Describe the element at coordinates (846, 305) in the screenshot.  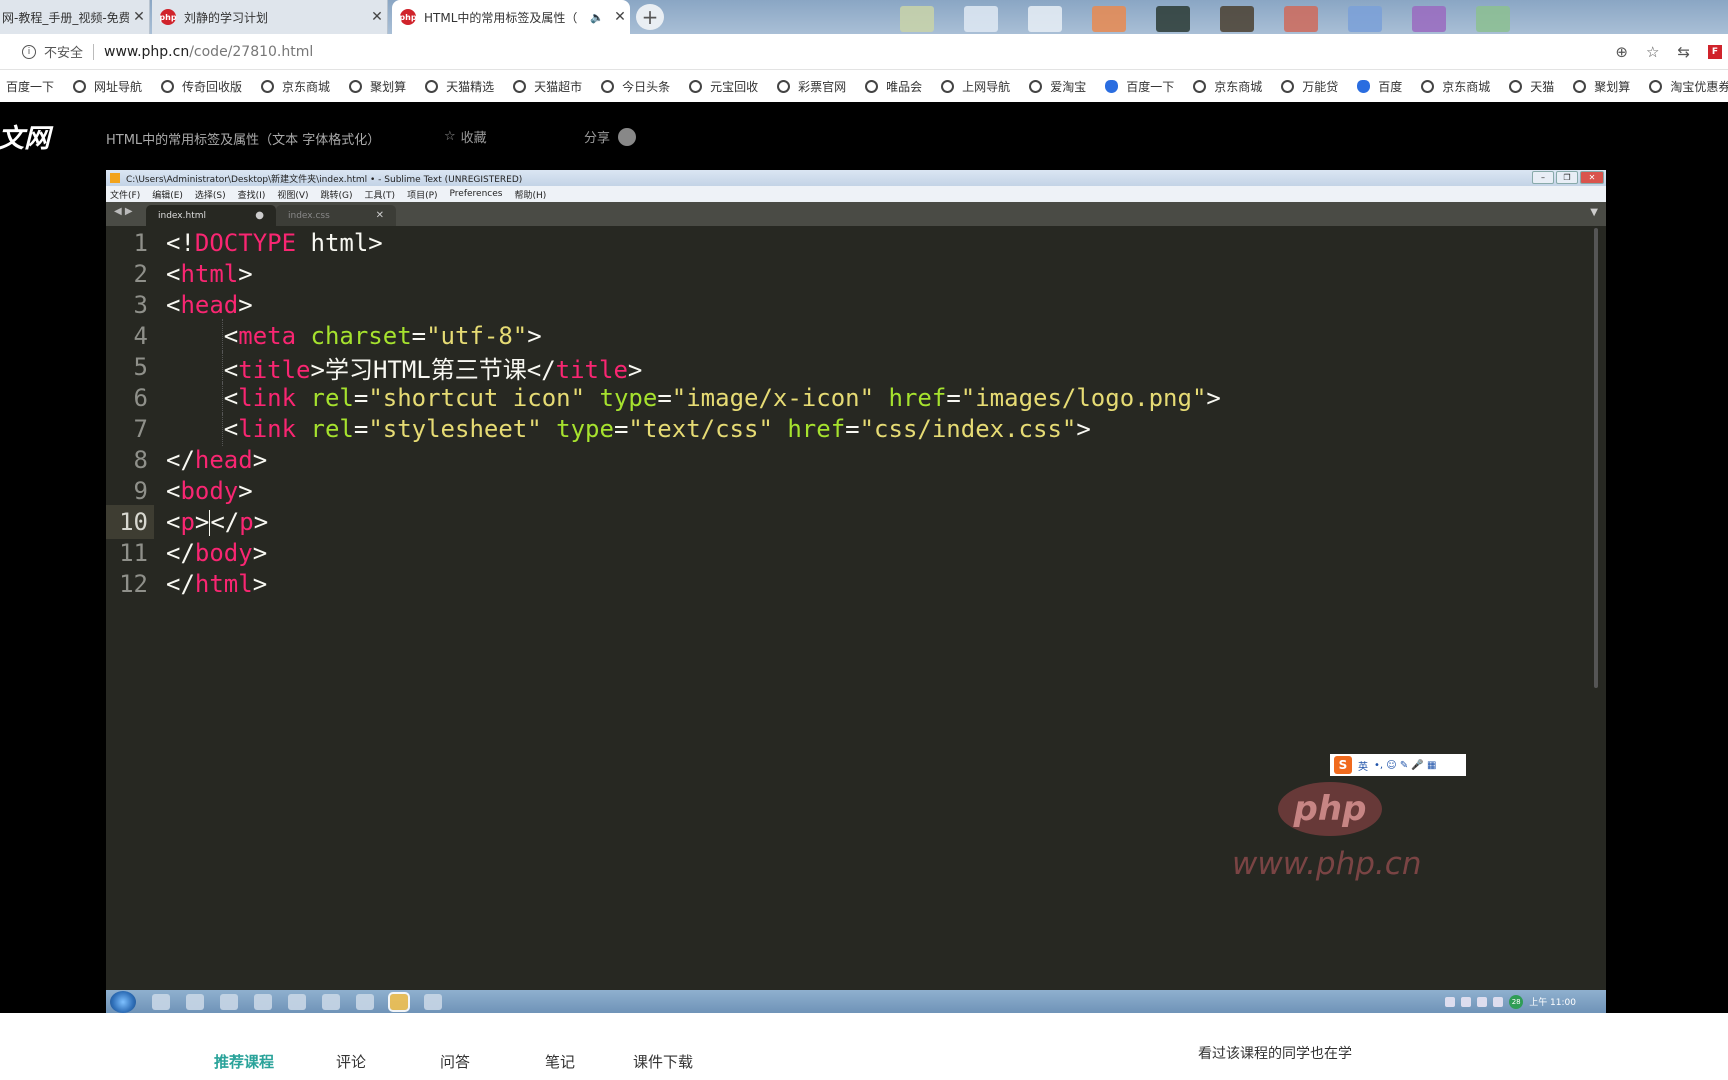
I see `code-line: 3 <head>` at that location.